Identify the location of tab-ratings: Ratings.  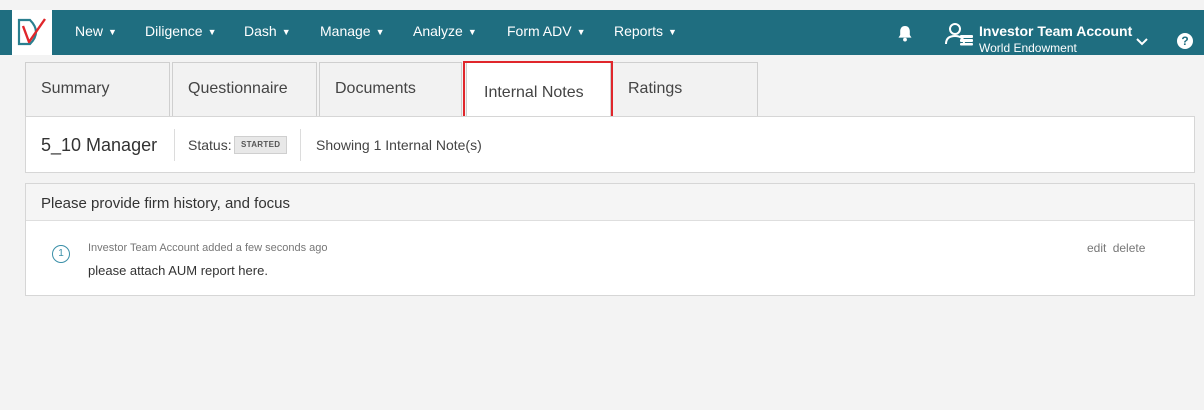
(685, 89).